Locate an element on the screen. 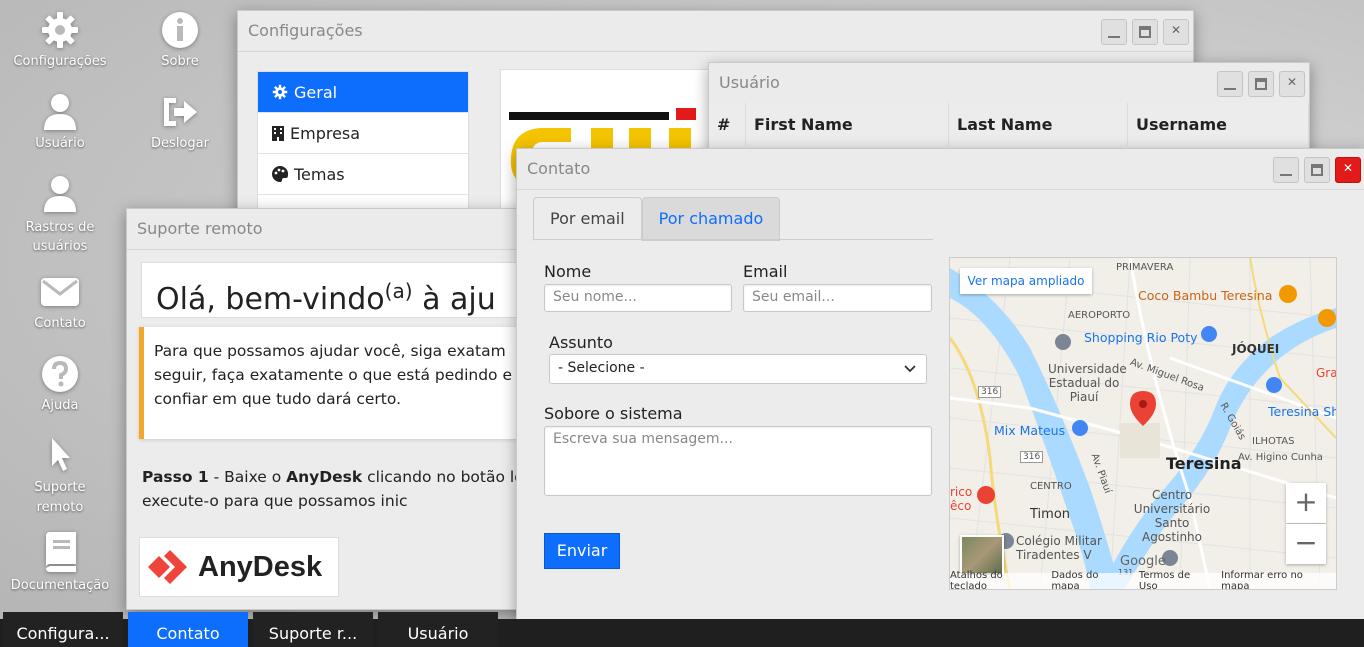  config-titlebar: Configurações ✕ is located at coordinates (715, 31).